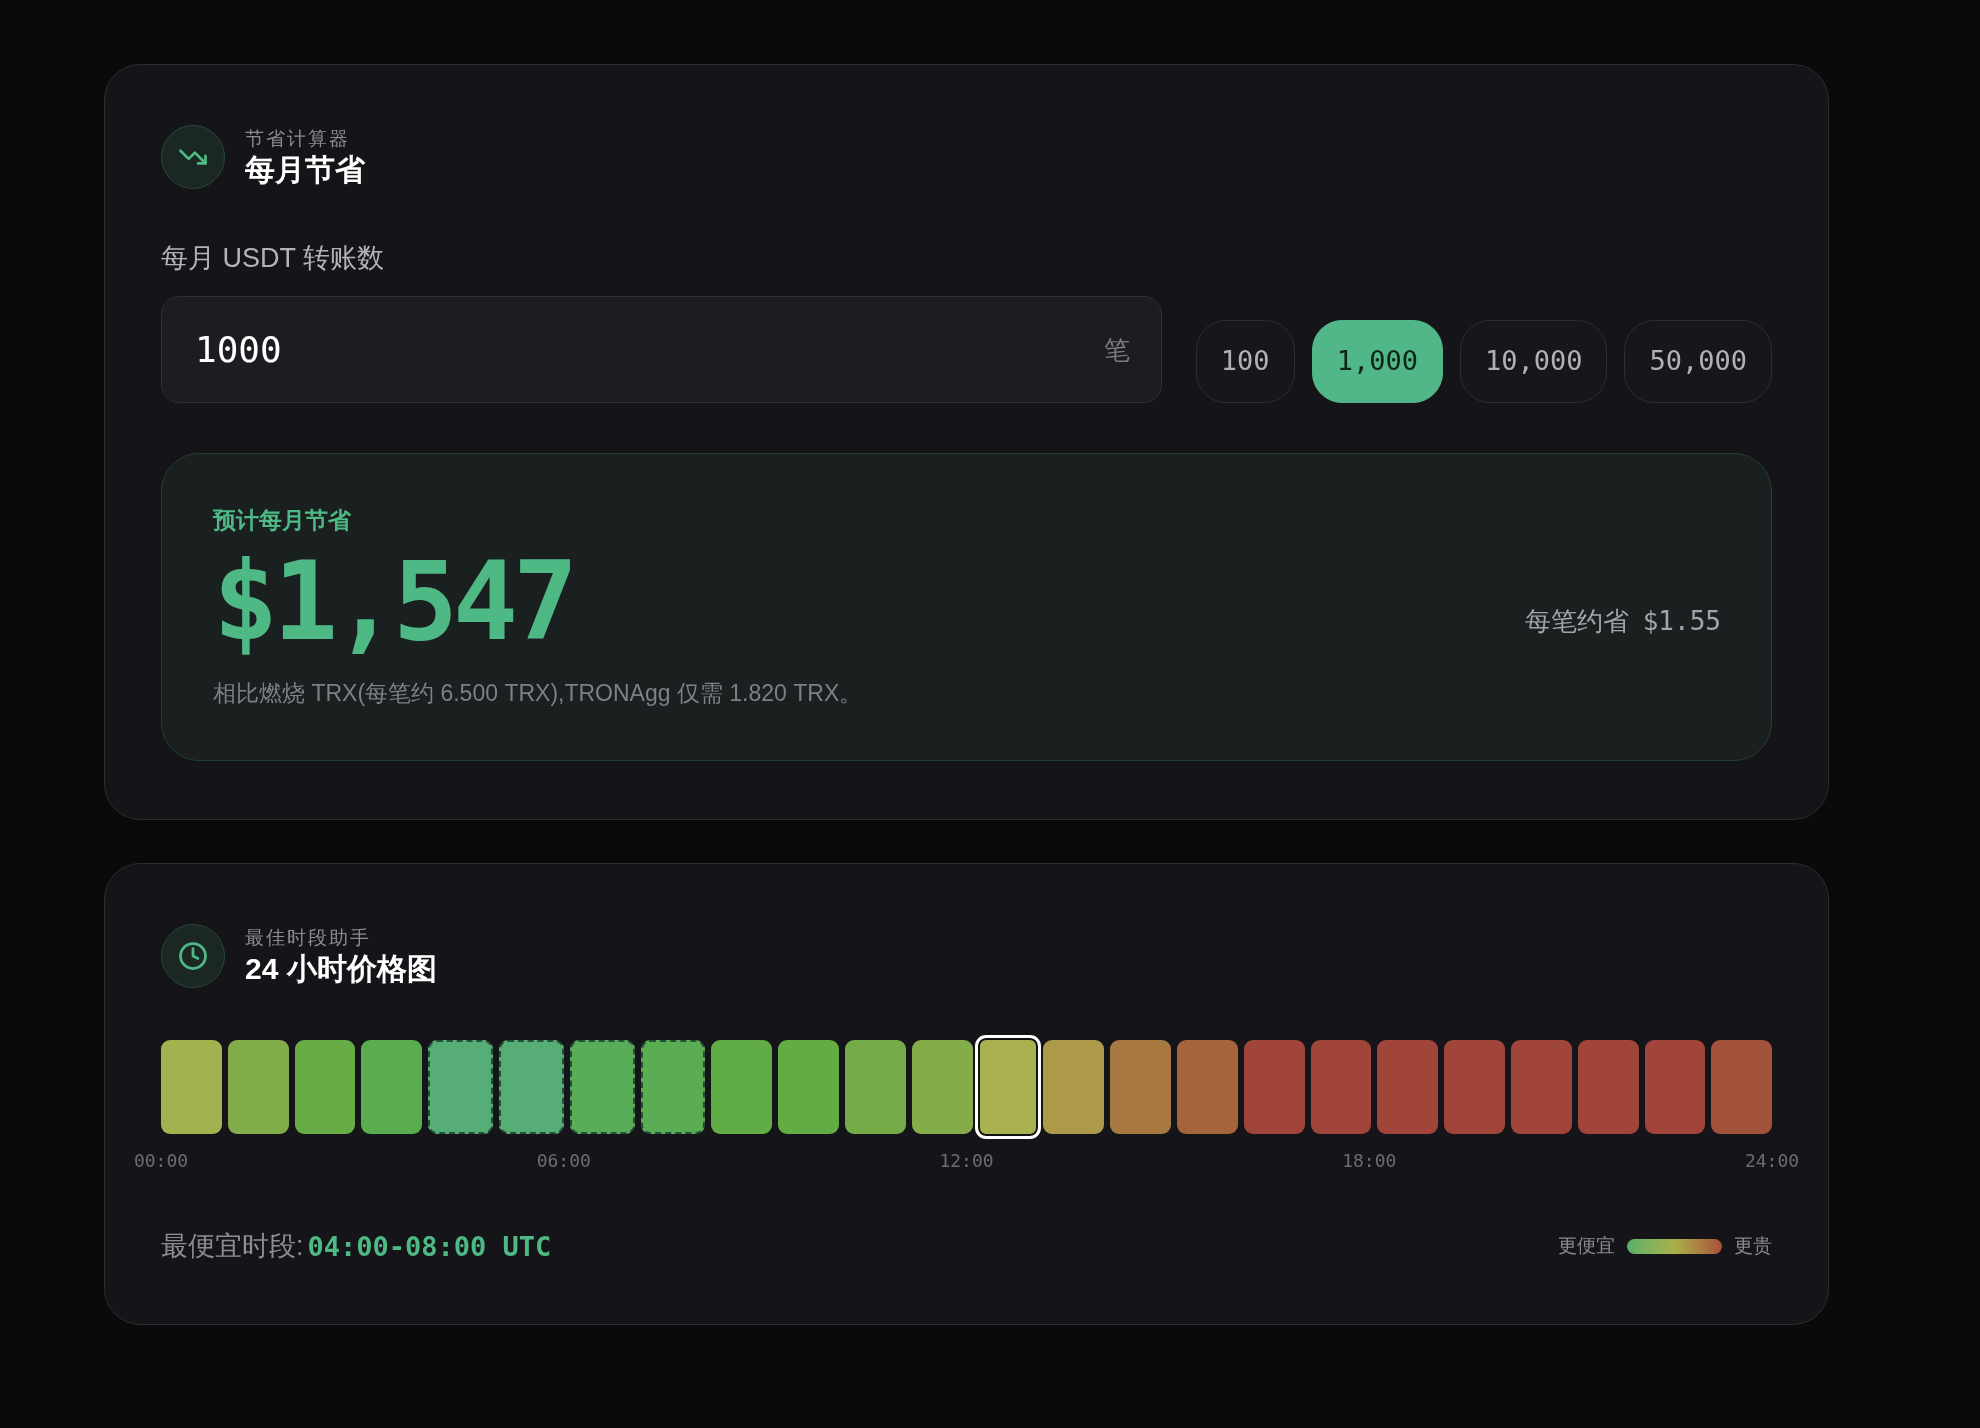  What do you see at coordinates (538, 693) in the screenshot?
I see `savings-note: 相比燃烧 TRX(每笔约 6.500 TRX),TRONAgg 仅需 1.820 TRX。` at bounding box center [538, 693].